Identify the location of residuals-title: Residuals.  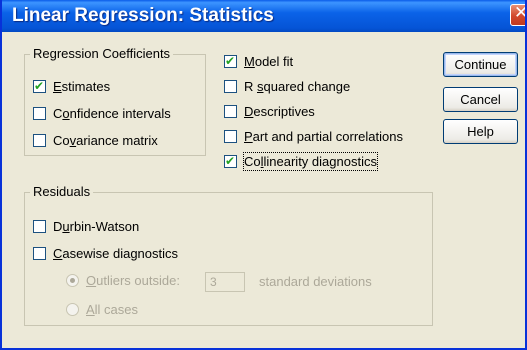
(62, 191).